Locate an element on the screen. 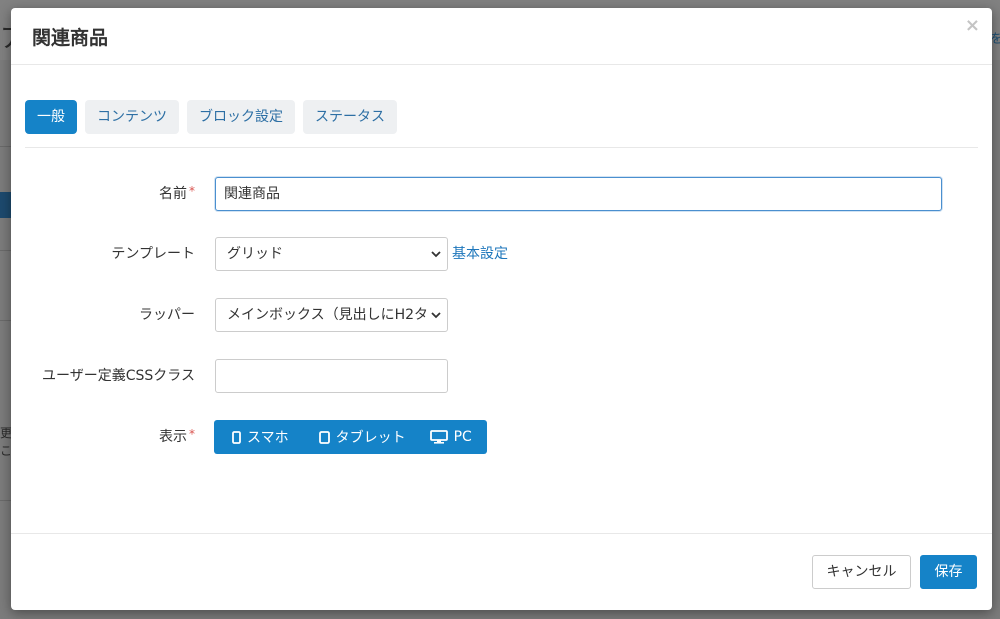 Image resolution: width=1000 pixels, height=619 pixels. display-label-text: 表示 is located at coordinates (173, 437).